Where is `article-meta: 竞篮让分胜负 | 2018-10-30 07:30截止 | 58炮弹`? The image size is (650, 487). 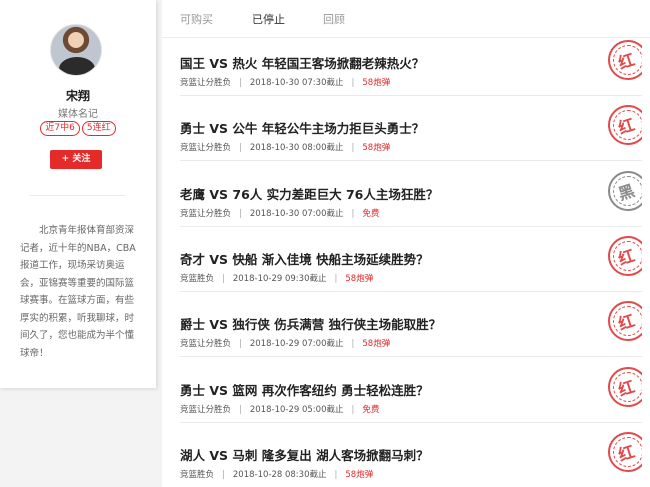
article-meta: 竞篮让分胜负 | 2018-10-30 07:30截止 | 58炮弹 is located at coordinates (285, 82).